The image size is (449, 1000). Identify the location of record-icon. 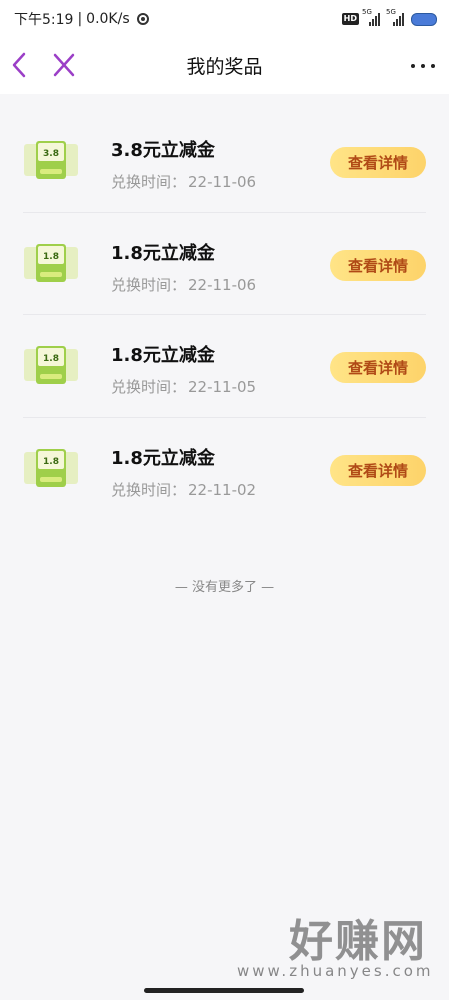
(142, 19).